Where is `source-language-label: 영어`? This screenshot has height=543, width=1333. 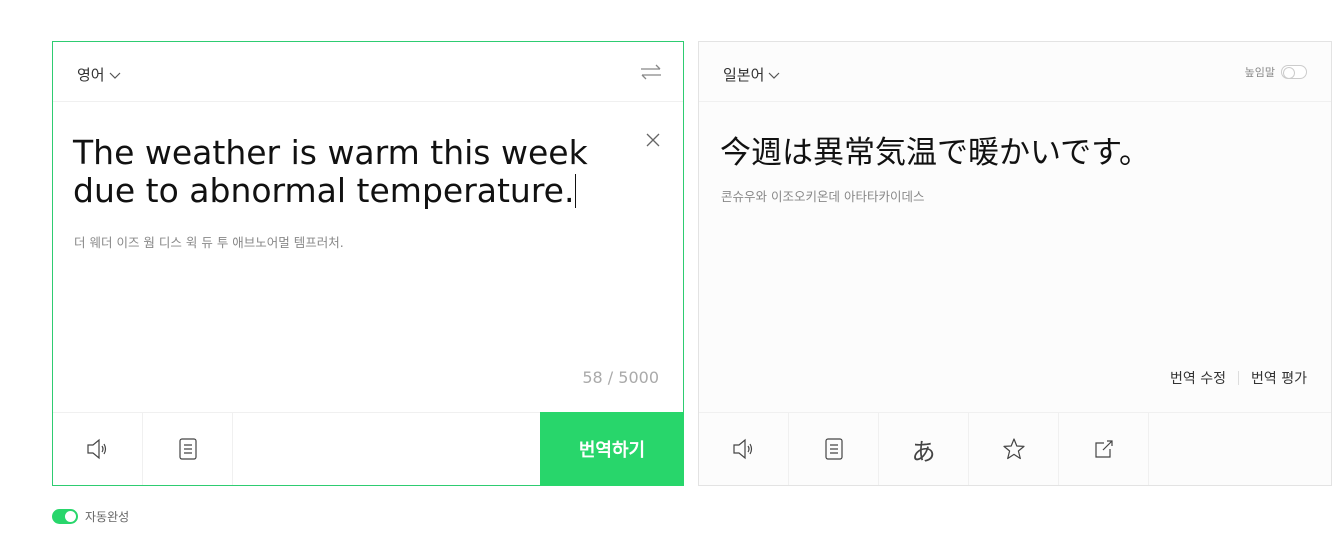
source-language-label: 영어 is located at coordinates (91, 75).